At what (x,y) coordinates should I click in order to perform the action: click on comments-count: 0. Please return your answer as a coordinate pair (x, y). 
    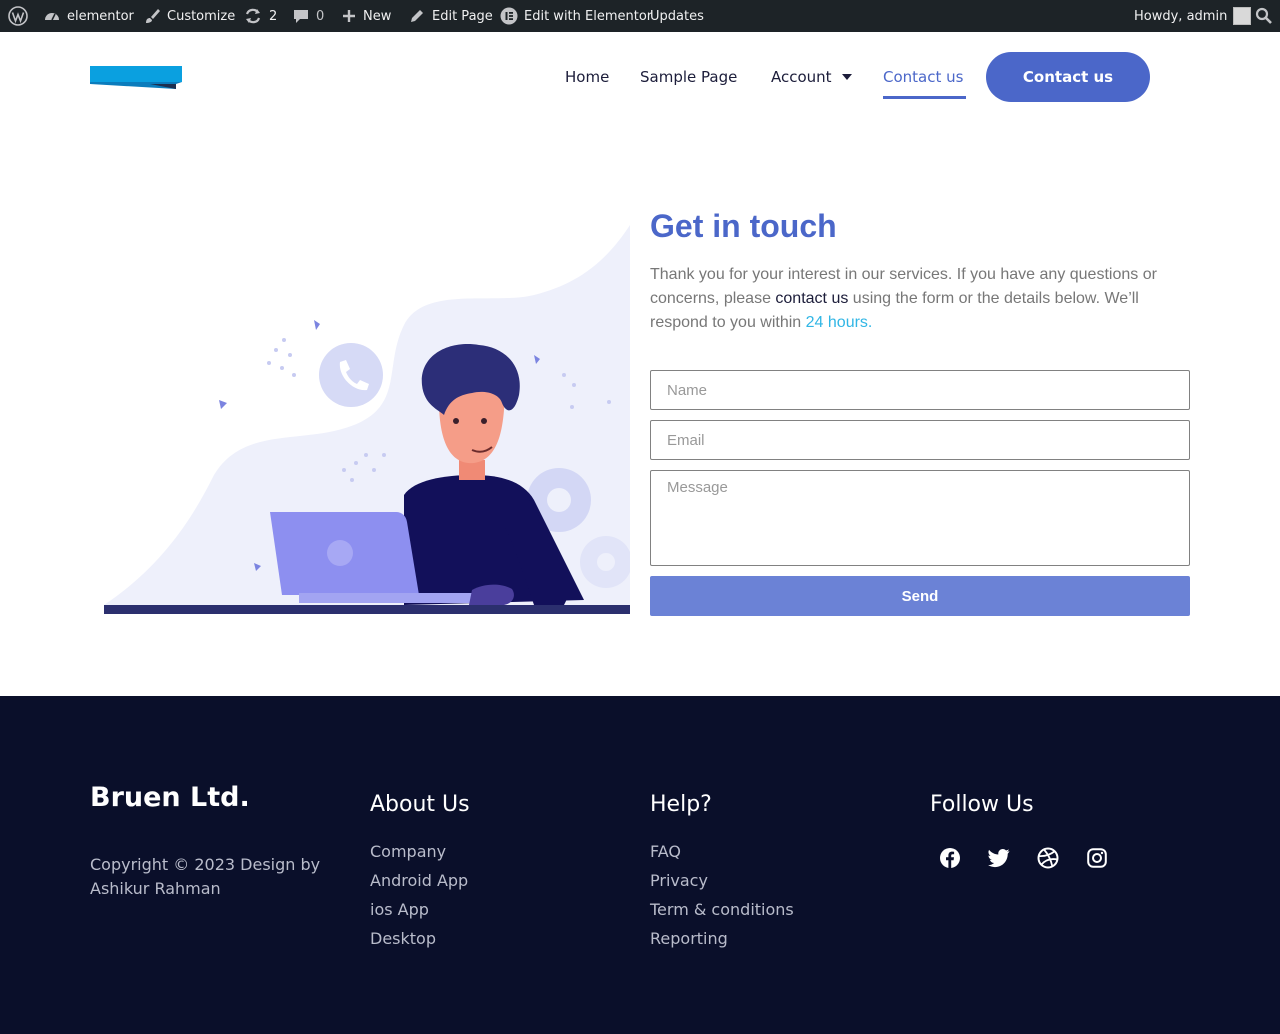
    Looking at the image, I should click on (320, 16).